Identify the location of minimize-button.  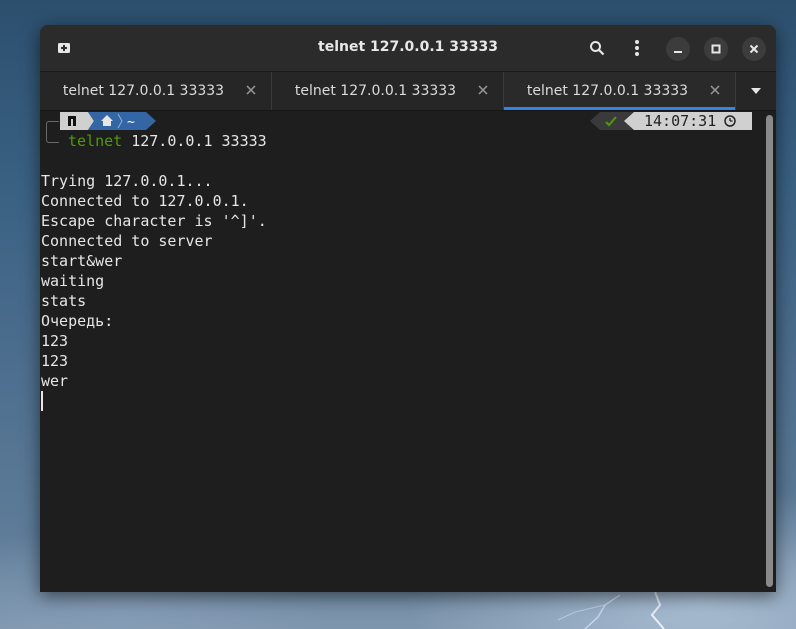
(678, 49).